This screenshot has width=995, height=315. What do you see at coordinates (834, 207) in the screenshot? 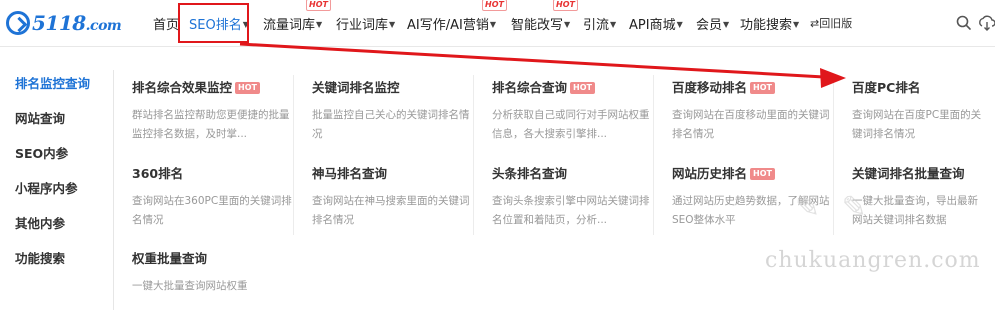
I see `watermark-calligraphy: ✎ ✎` at bounding box center [834, 207].